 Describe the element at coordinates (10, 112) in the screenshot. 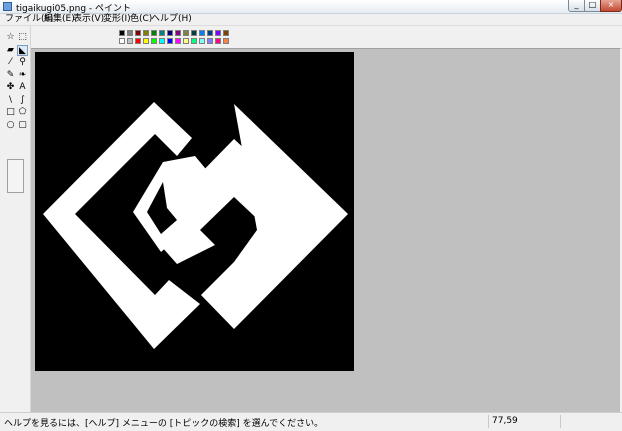

I see `rectangle-icon: □` at that location.